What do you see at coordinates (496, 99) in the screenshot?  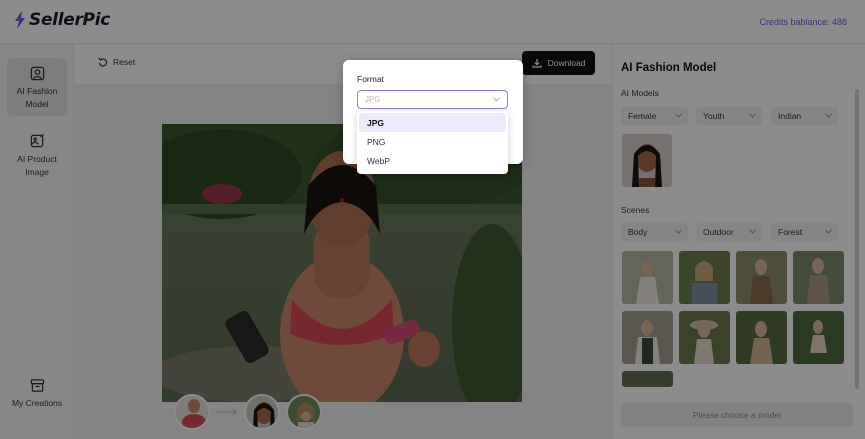 I see `chevron-down-icon` at bounding box center [496, 99].